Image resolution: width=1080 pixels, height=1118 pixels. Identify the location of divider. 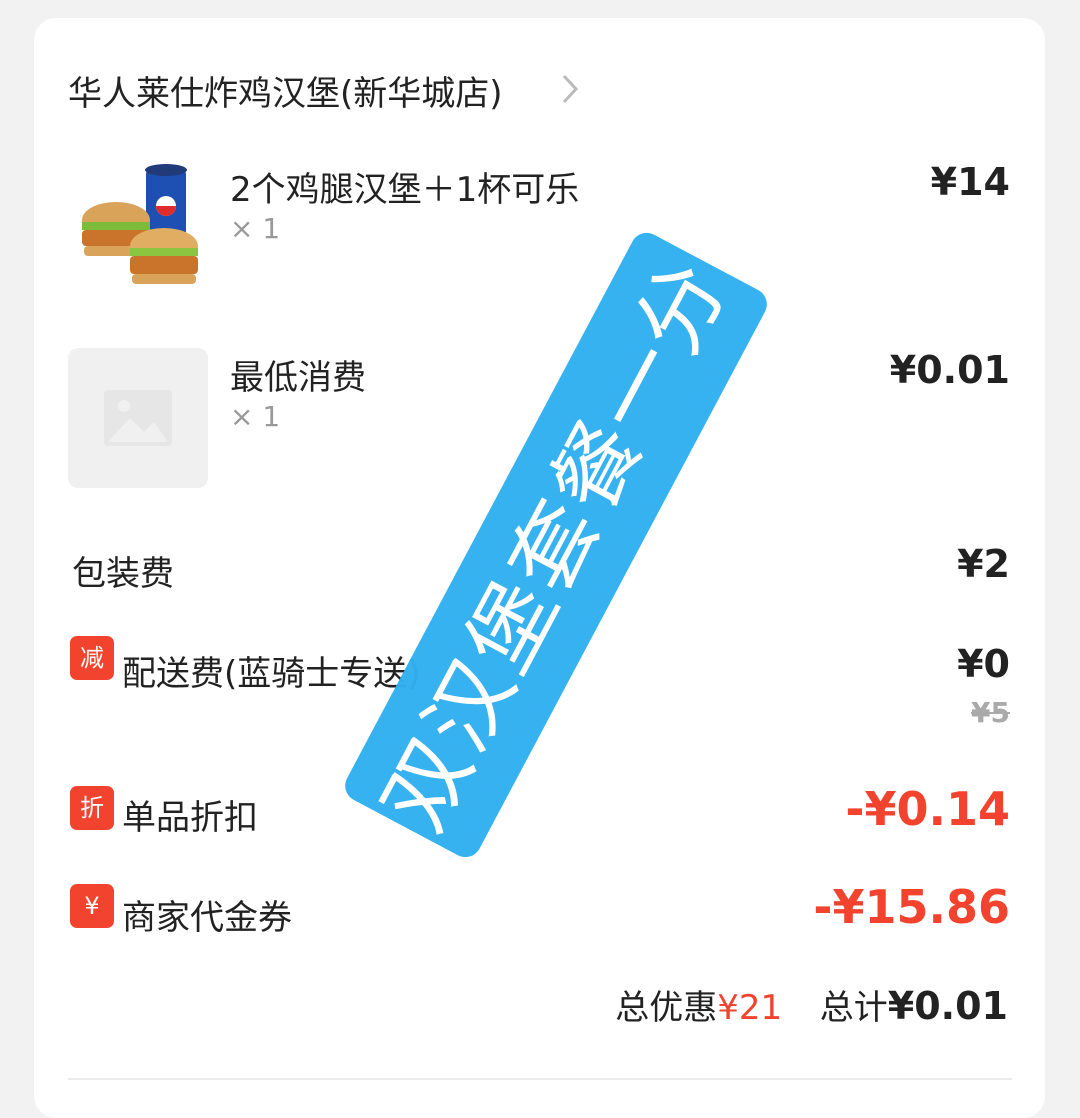
(540, 1079).